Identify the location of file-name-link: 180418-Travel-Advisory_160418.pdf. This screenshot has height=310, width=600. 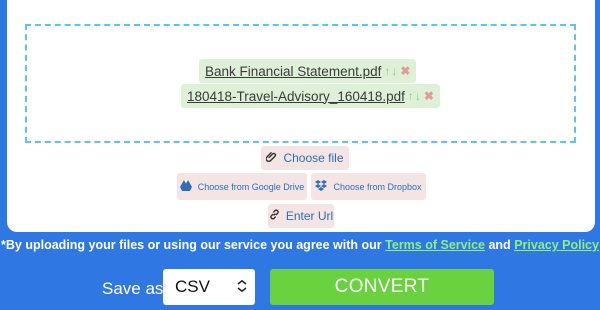
(296, 96).